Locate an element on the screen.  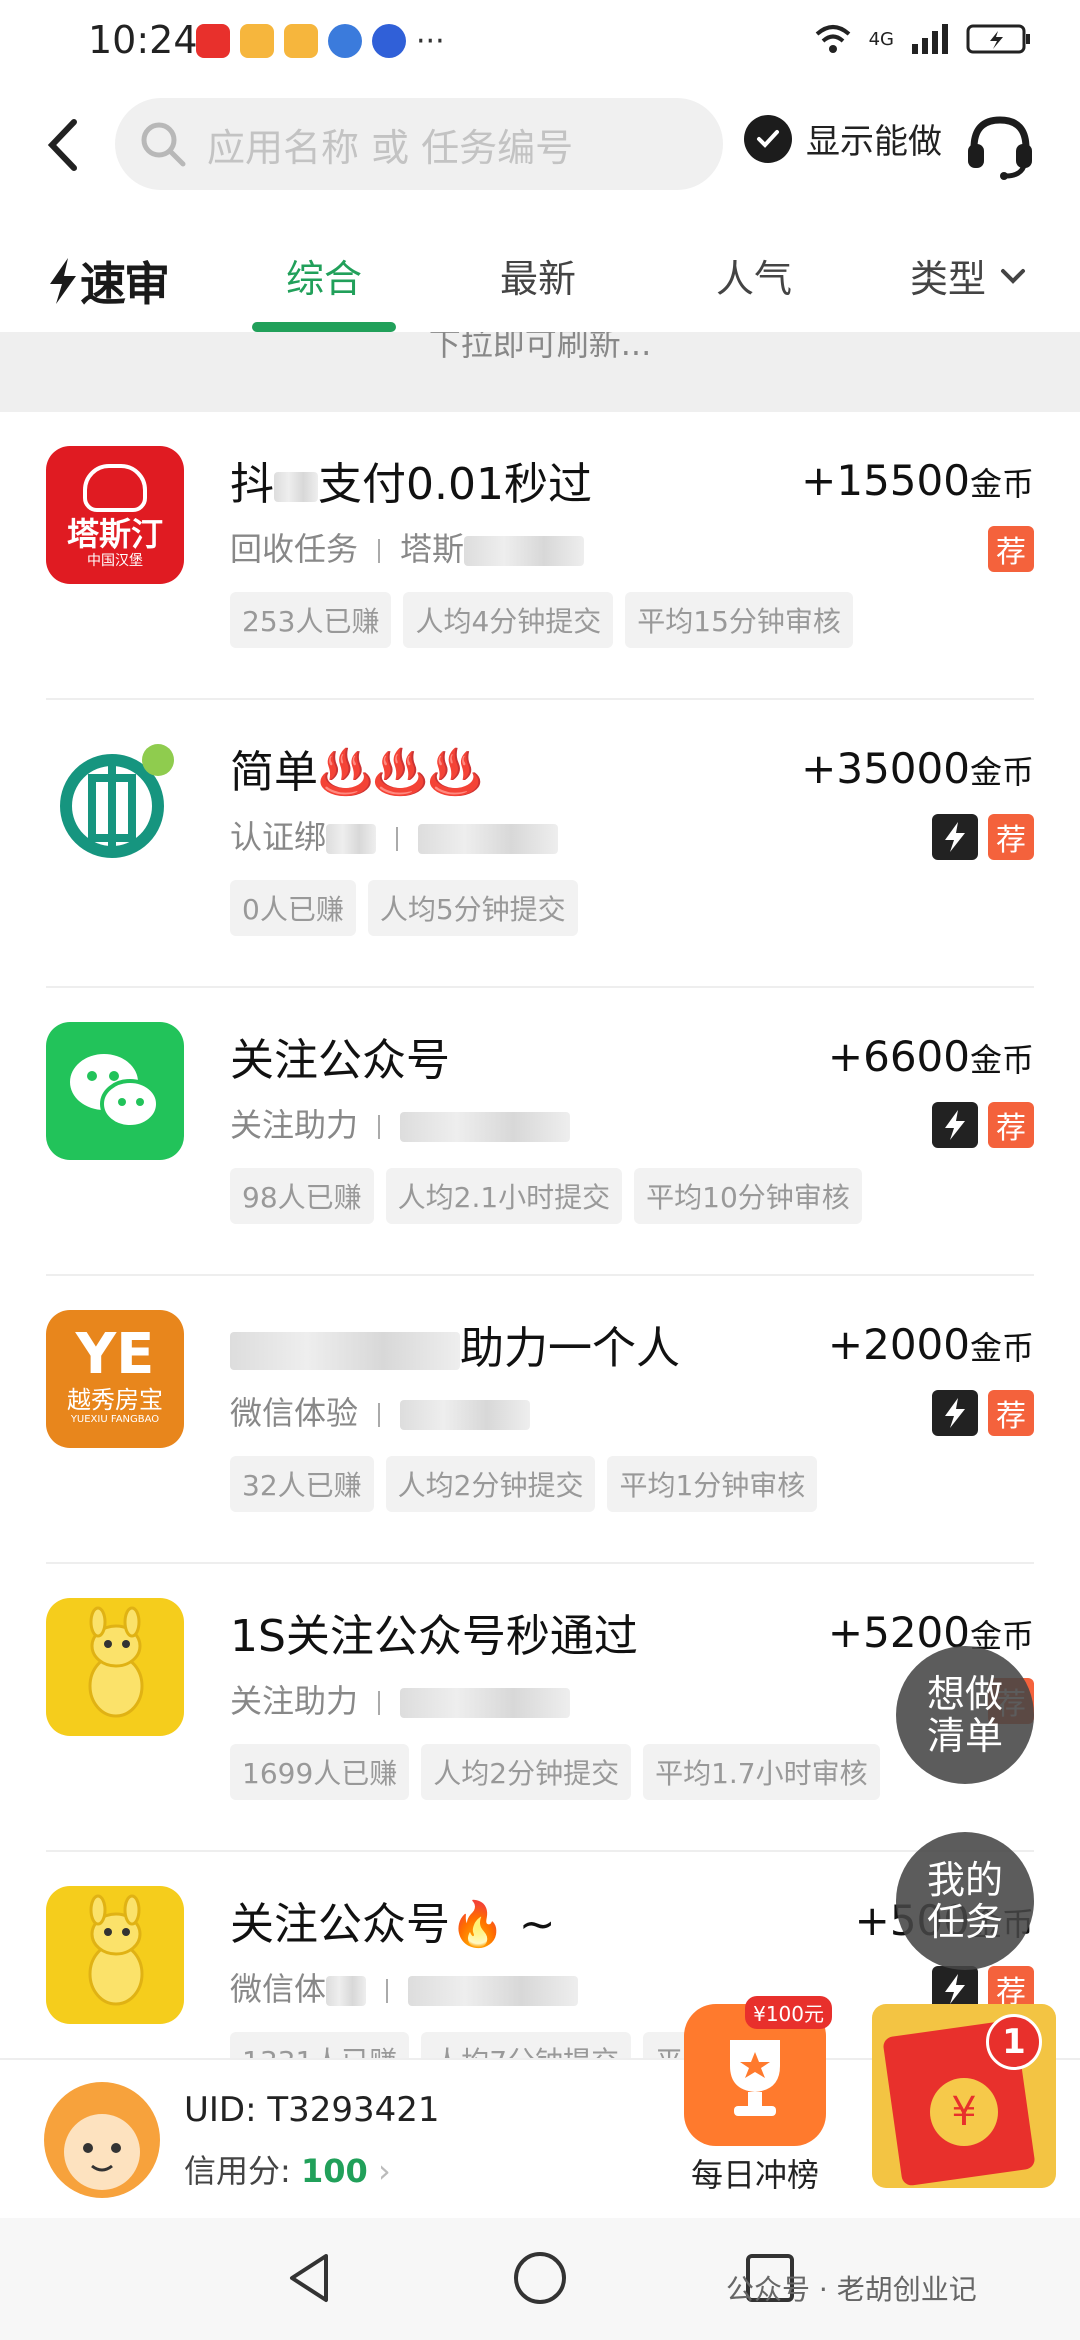
search-input: 应用名称 或 任务编号 is located at coordinates (419, 144).